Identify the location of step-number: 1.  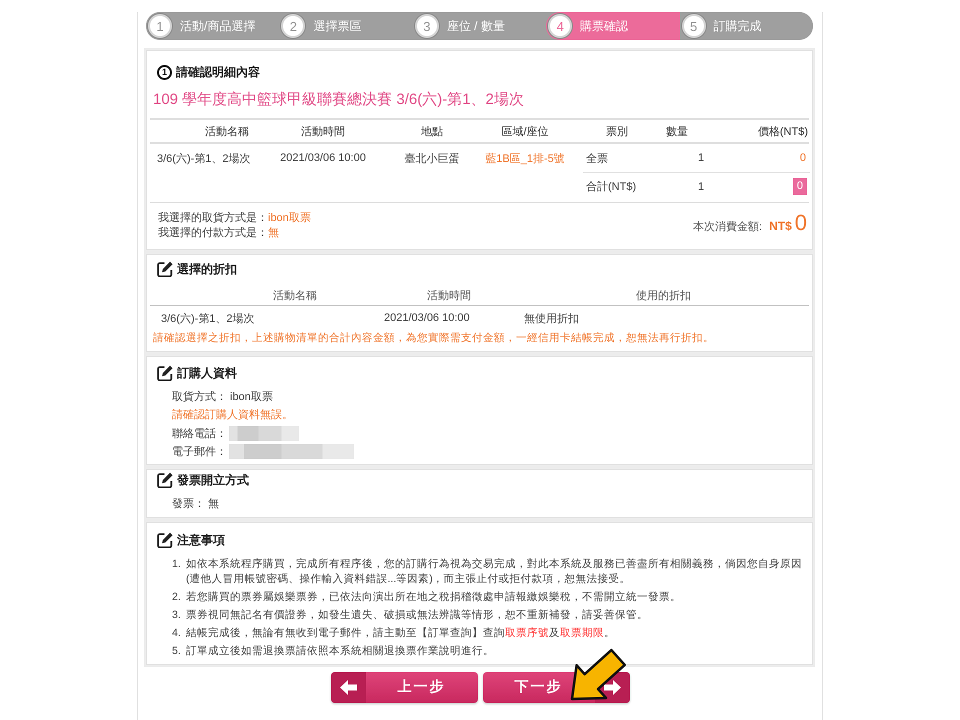
(160, 26).